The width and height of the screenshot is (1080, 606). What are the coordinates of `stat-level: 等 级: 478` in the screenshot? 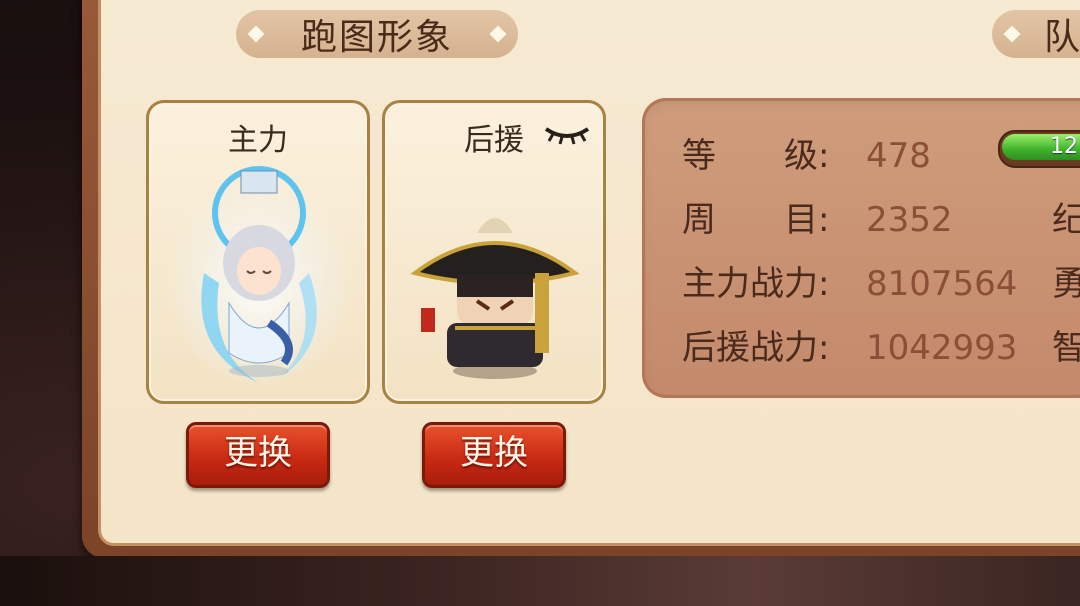 It's located at (806, 152).